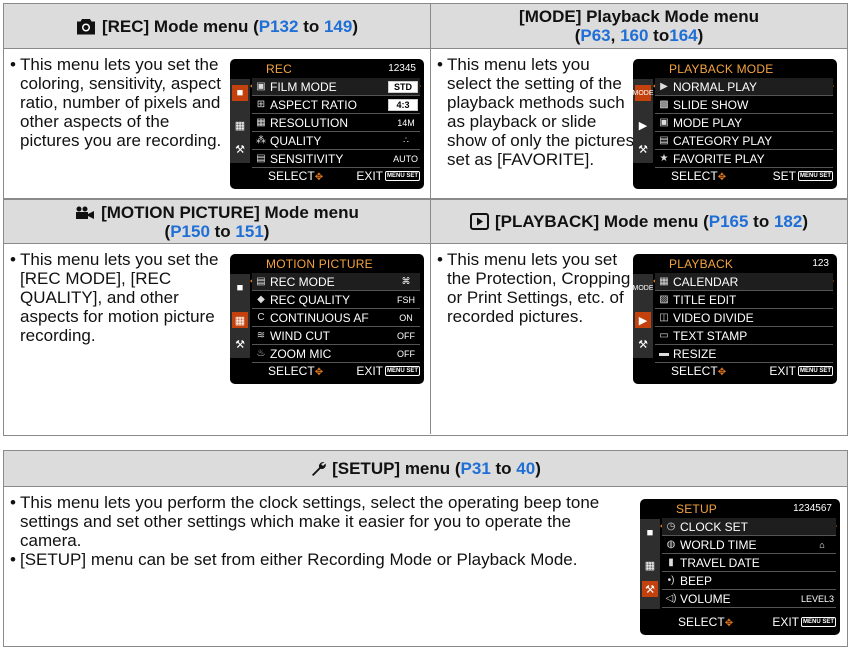  Describe the element at coordinates (595, 35) in the screenshot. I see `page-ref-link: P63` at that location.